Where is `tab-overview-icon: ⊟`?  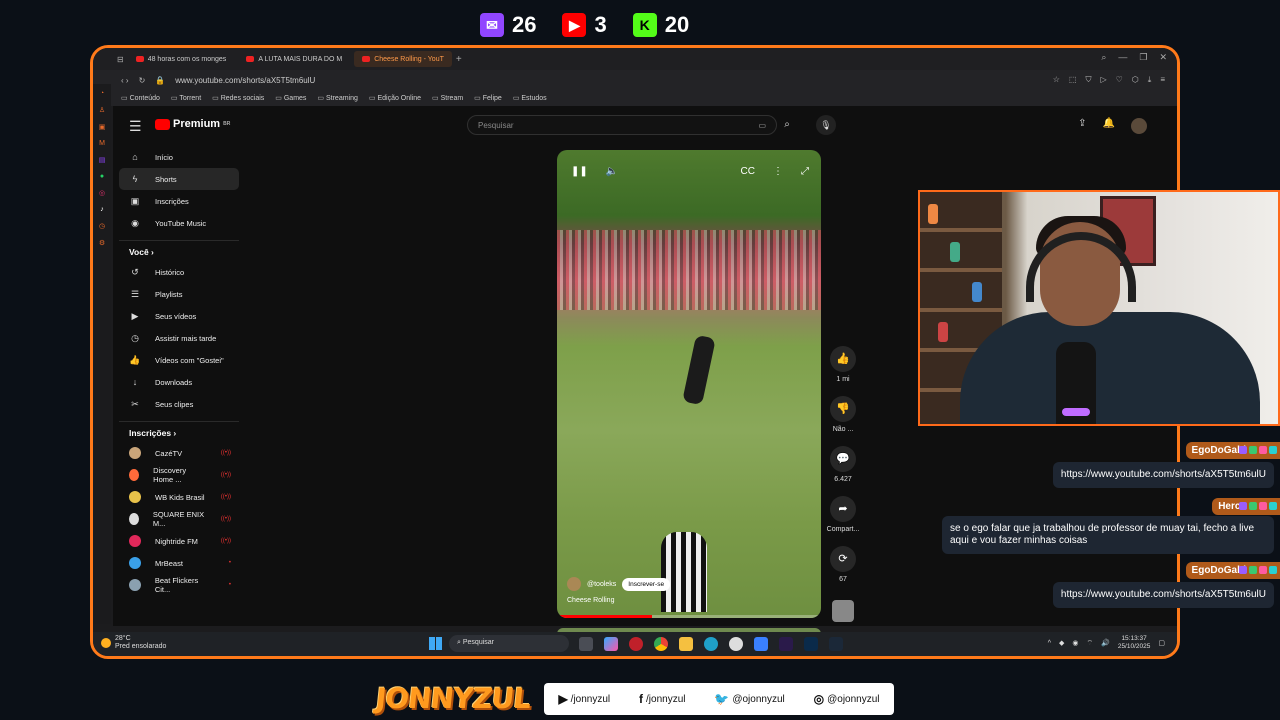
tab-overview-icon: ⊟ is located at coordinates (120, 59).